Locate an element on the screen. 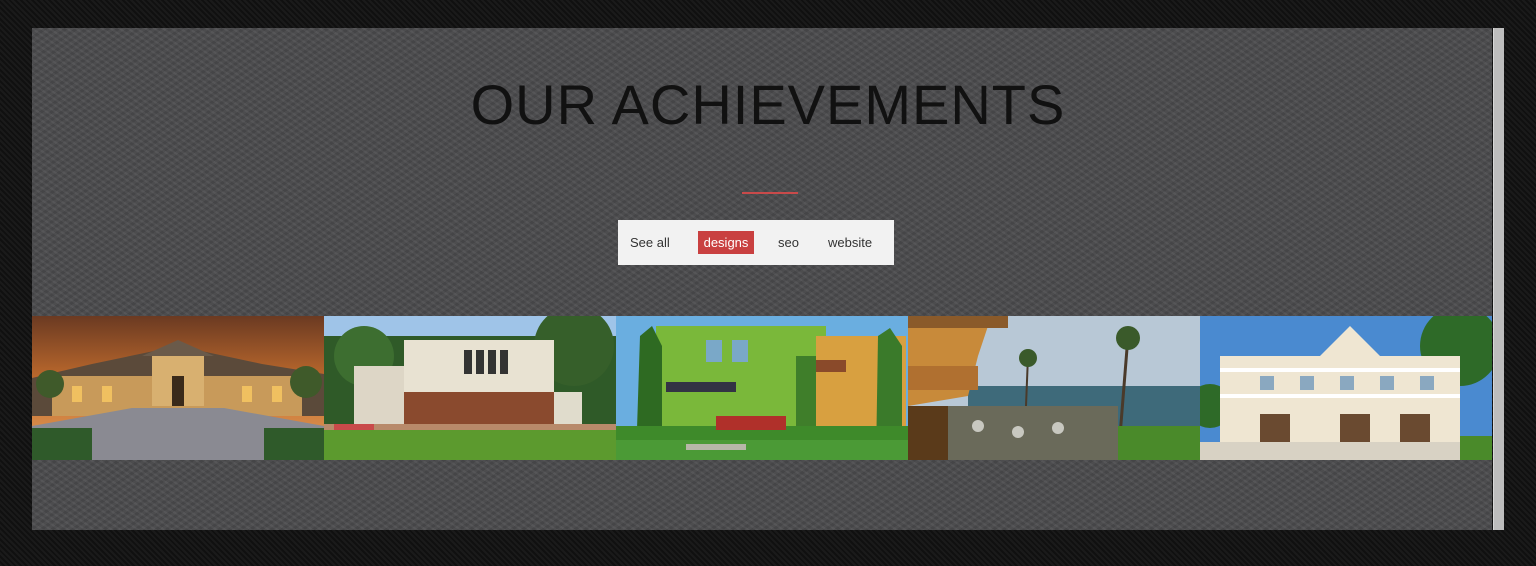 This screenshot has width=1536, height=566. coastal-terrace-image is located at coordinates (1054, 388).